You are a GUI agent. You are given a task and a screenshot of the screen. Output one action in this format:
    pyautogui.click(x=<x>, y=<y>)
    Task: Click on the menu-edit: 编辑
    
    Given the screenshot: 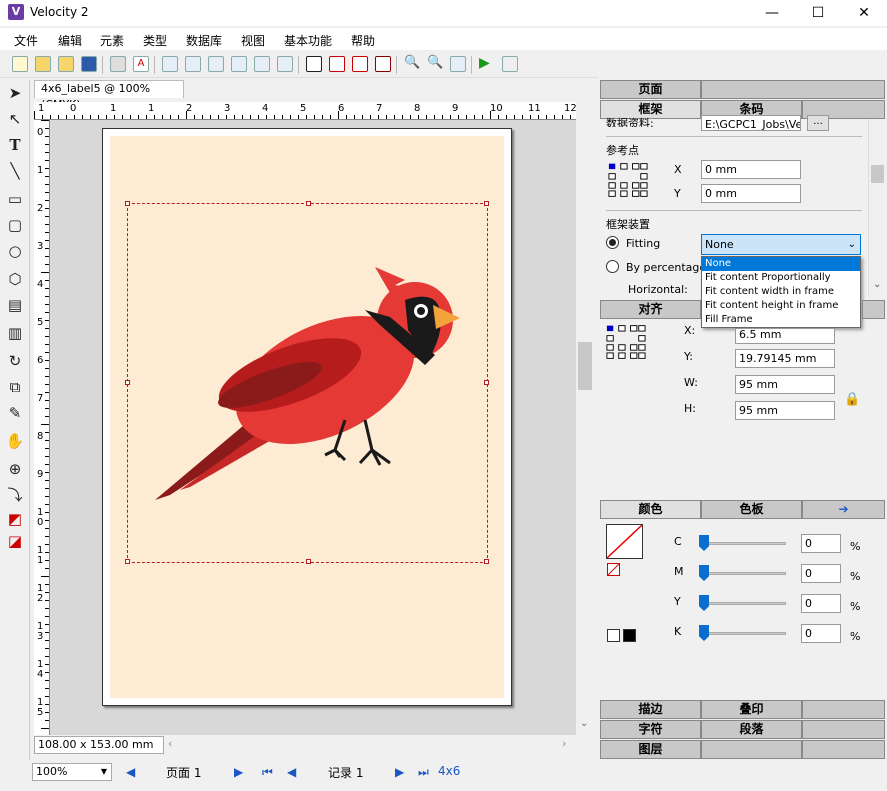 What is the action you would take?
    pyautogui.click(x=70, y=40)
    